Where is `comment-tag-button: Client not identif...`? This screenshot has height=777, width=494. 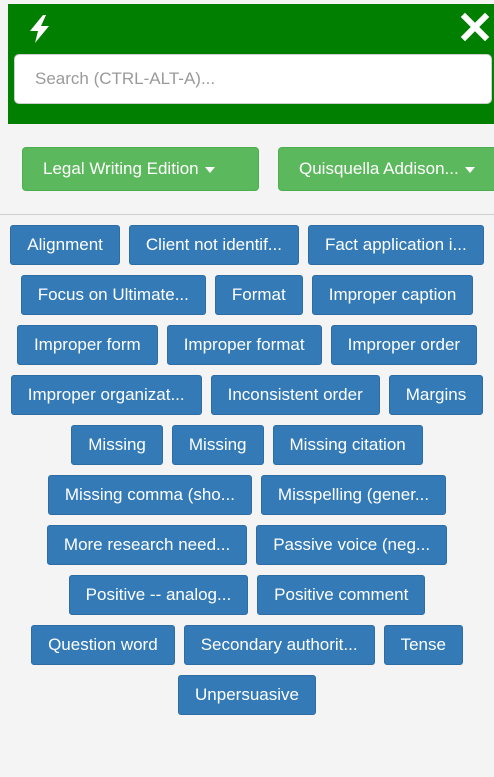 comment-tag-button: Client not identif... is located at coordinates (213, 245).